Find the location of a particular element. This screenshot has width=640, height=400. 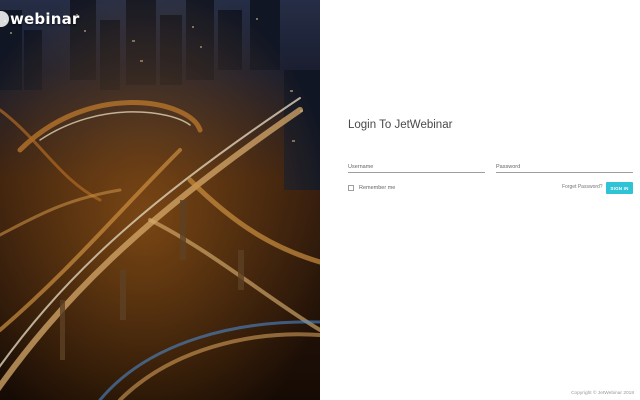

brand-name: webinar is located at coordinates (45, 19).